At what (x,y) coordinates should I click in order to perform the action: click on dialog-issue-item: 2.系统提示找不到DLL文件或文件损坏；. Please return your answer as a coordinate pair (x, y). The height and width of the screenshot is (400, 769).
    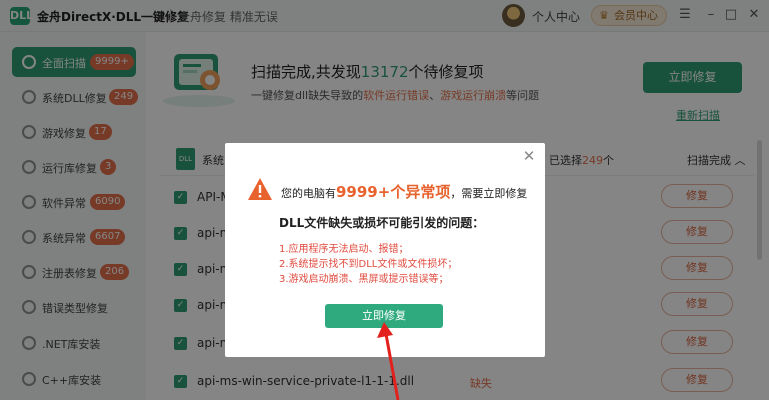
    Looking at the image, I should click on (368, 264).